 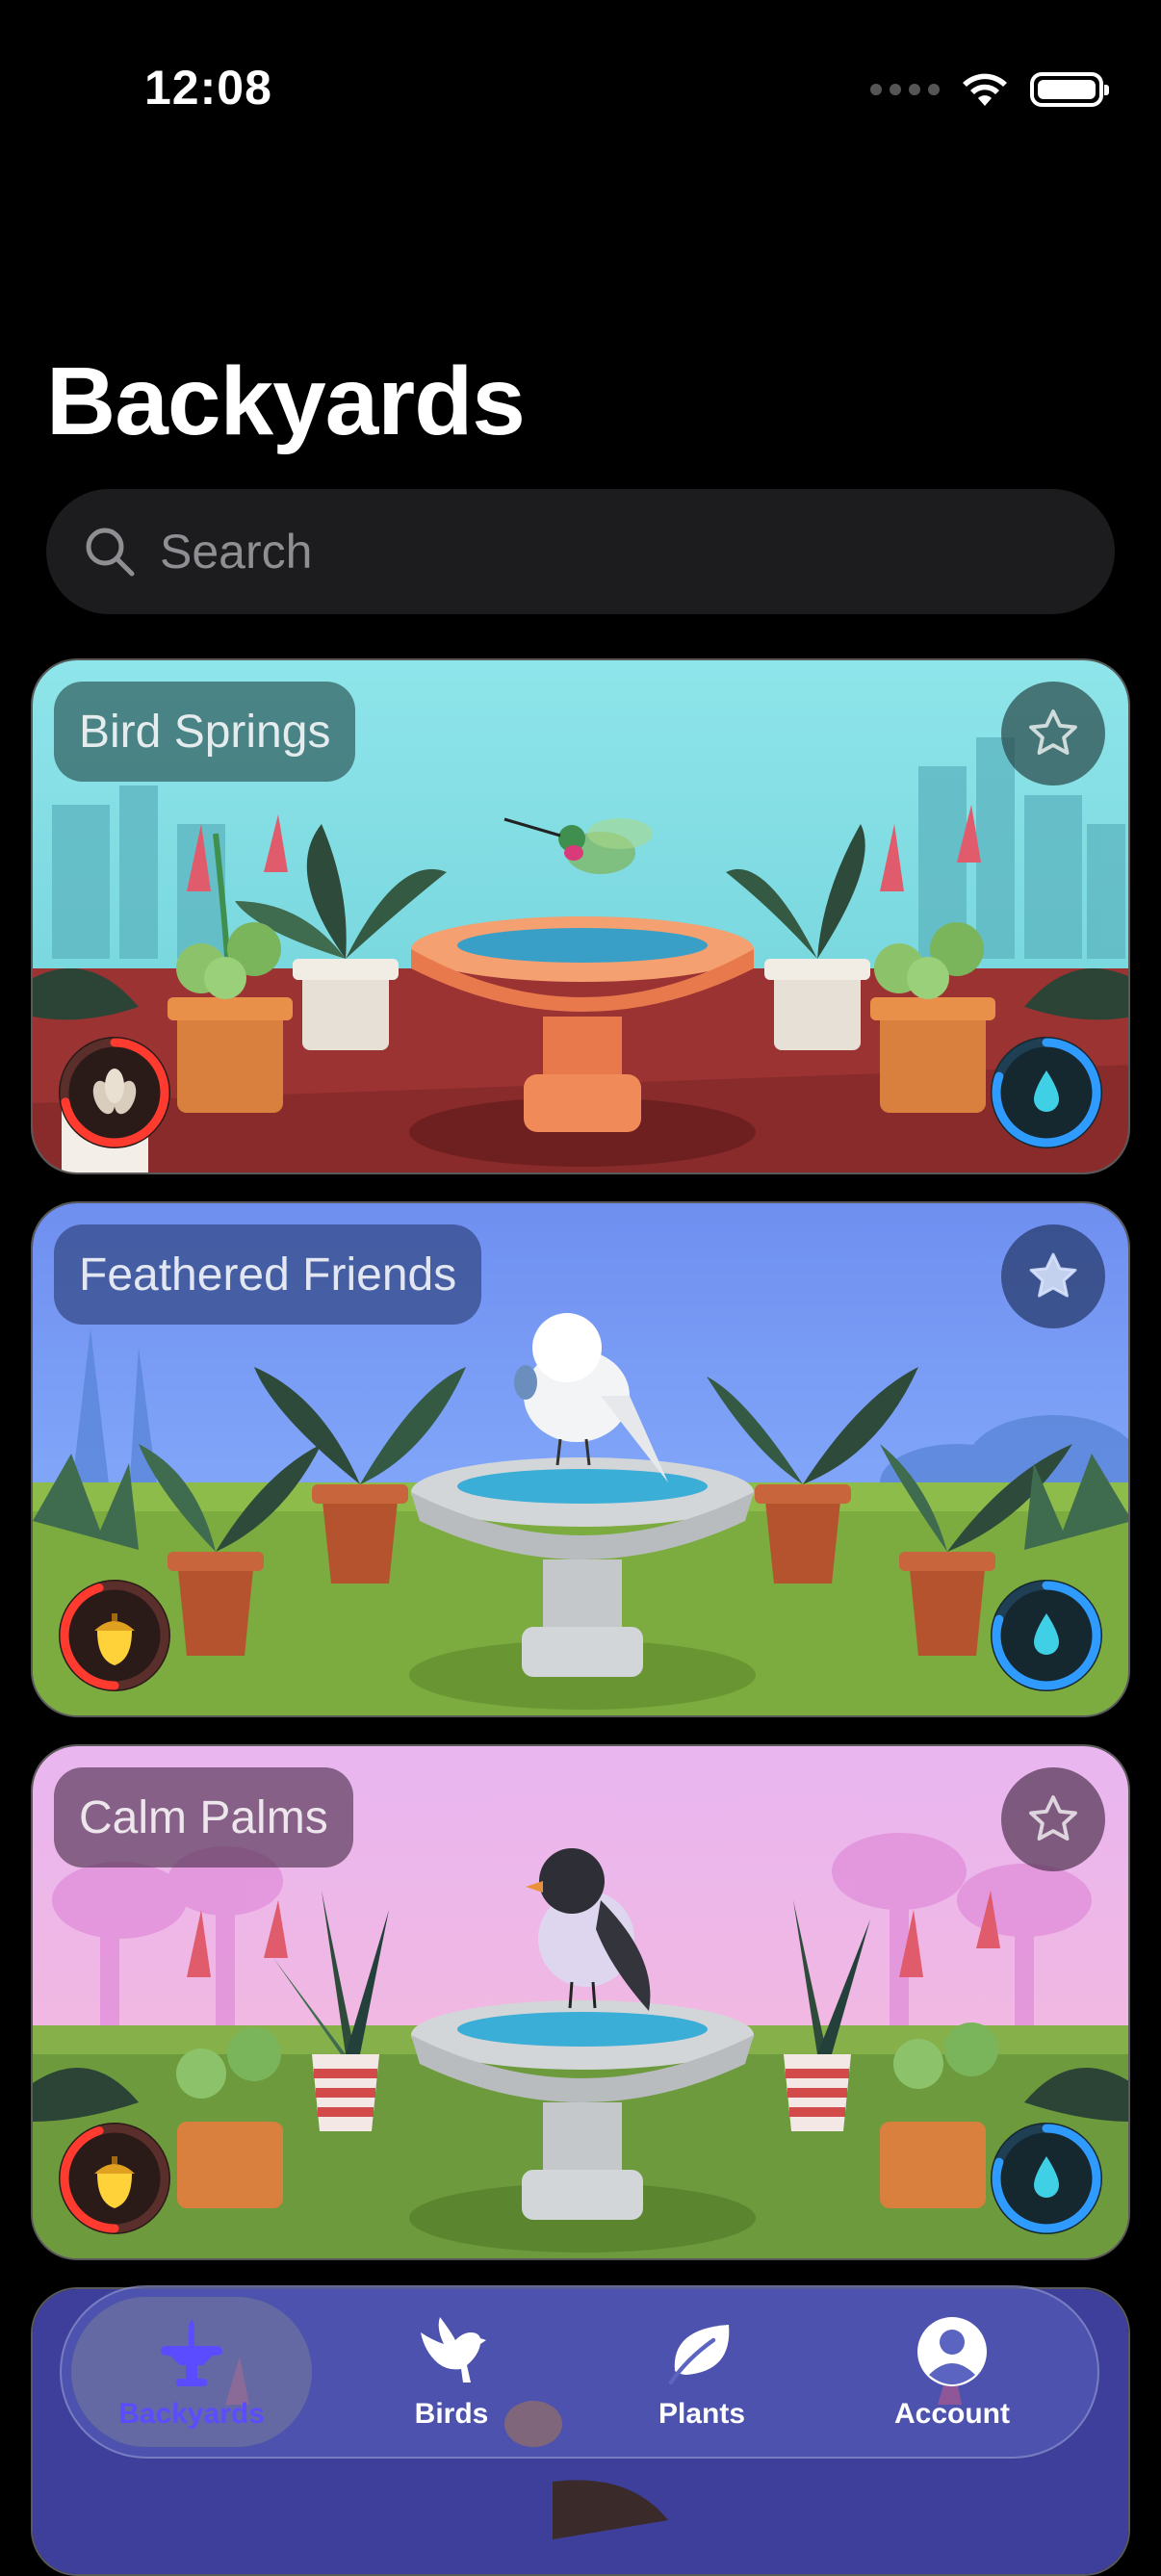 What do you see at coordinates (205, 732) in the screenshot?
I see `backyard-title: Bird Springs` at bounding box center [205, 732].